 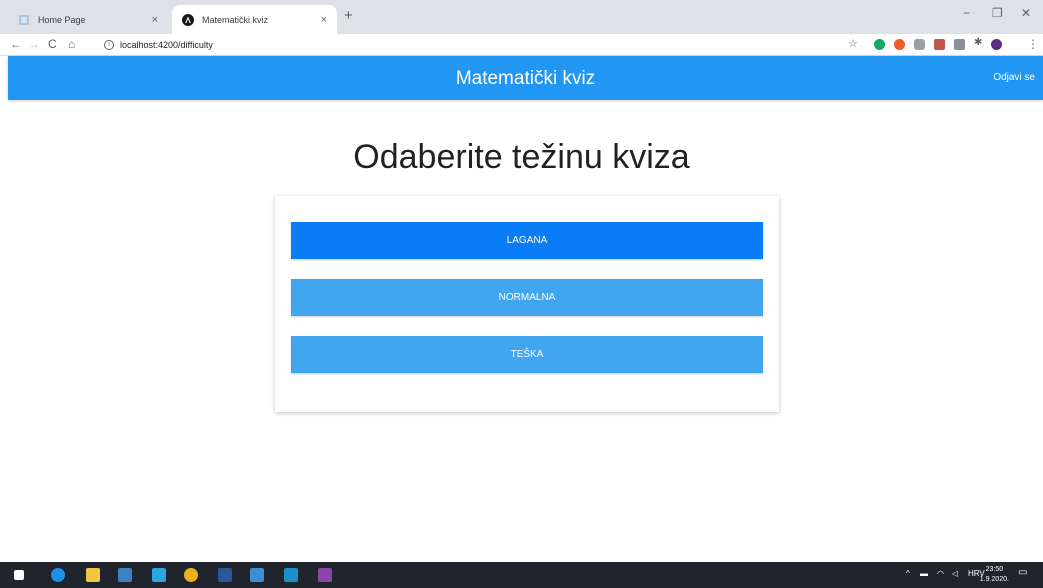 I want to click on close-window-button: ✕, so click(x=1026, y=13).